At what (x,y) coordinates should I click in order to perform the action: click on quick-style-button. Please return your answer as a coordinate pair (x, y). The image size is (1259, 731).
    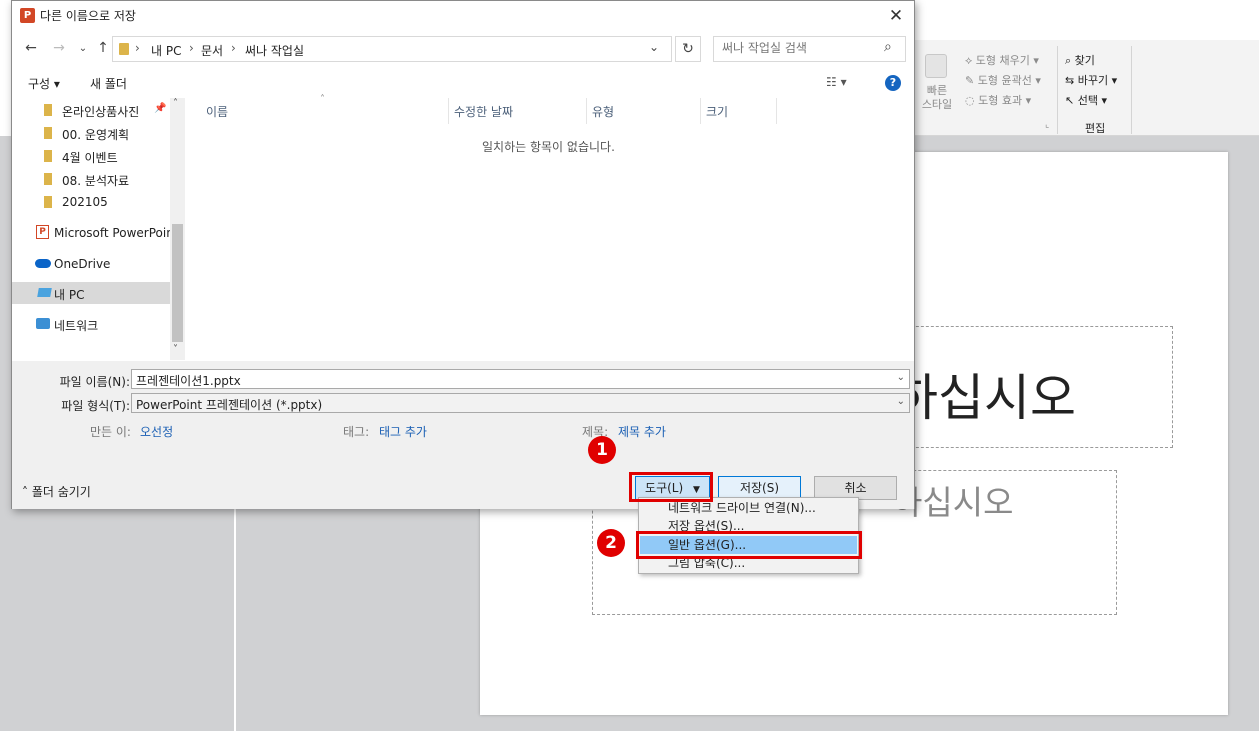
    Looking at the image, I should click on (938, 66).